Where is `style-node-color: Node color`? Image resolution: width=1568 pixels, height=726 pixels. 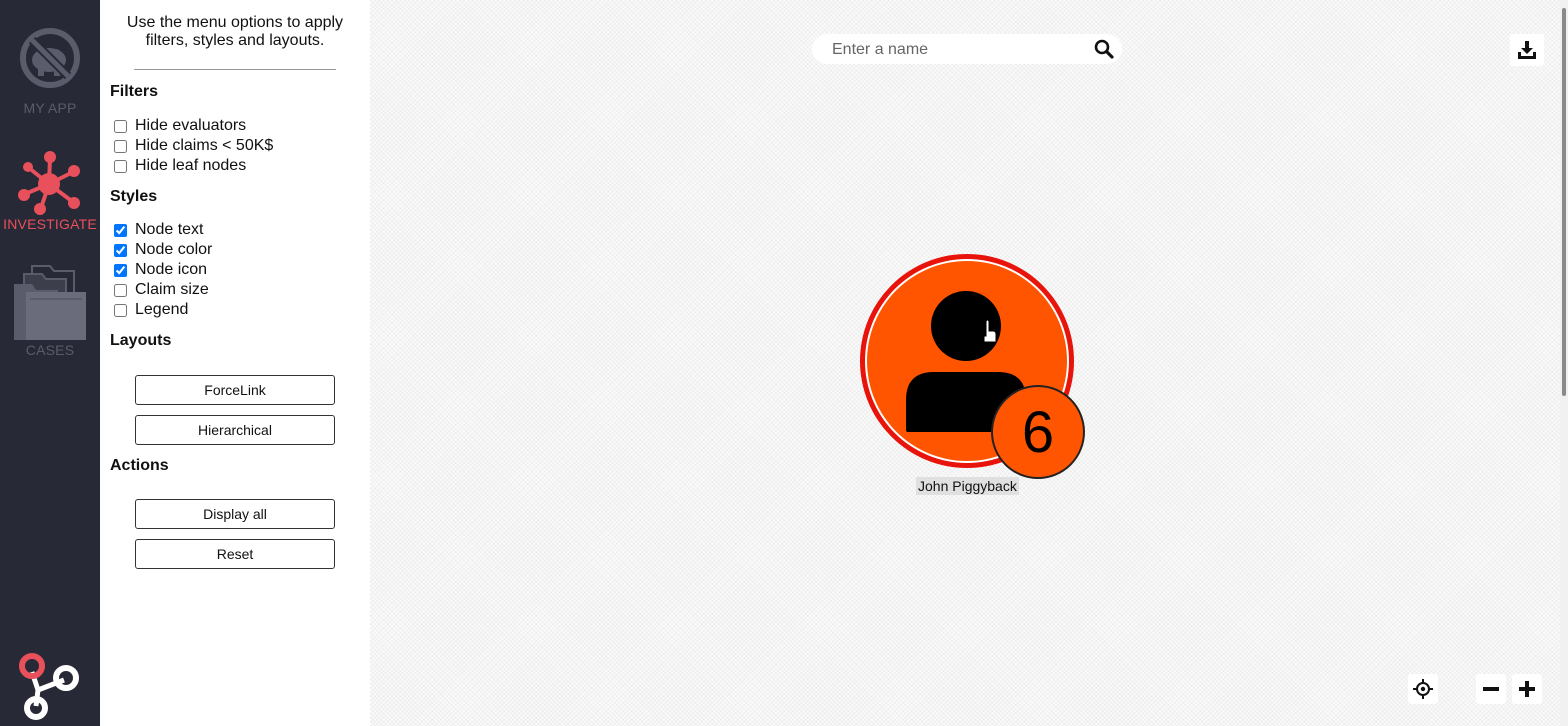 style-node-color: Node color is located at coordinates (162, 250).